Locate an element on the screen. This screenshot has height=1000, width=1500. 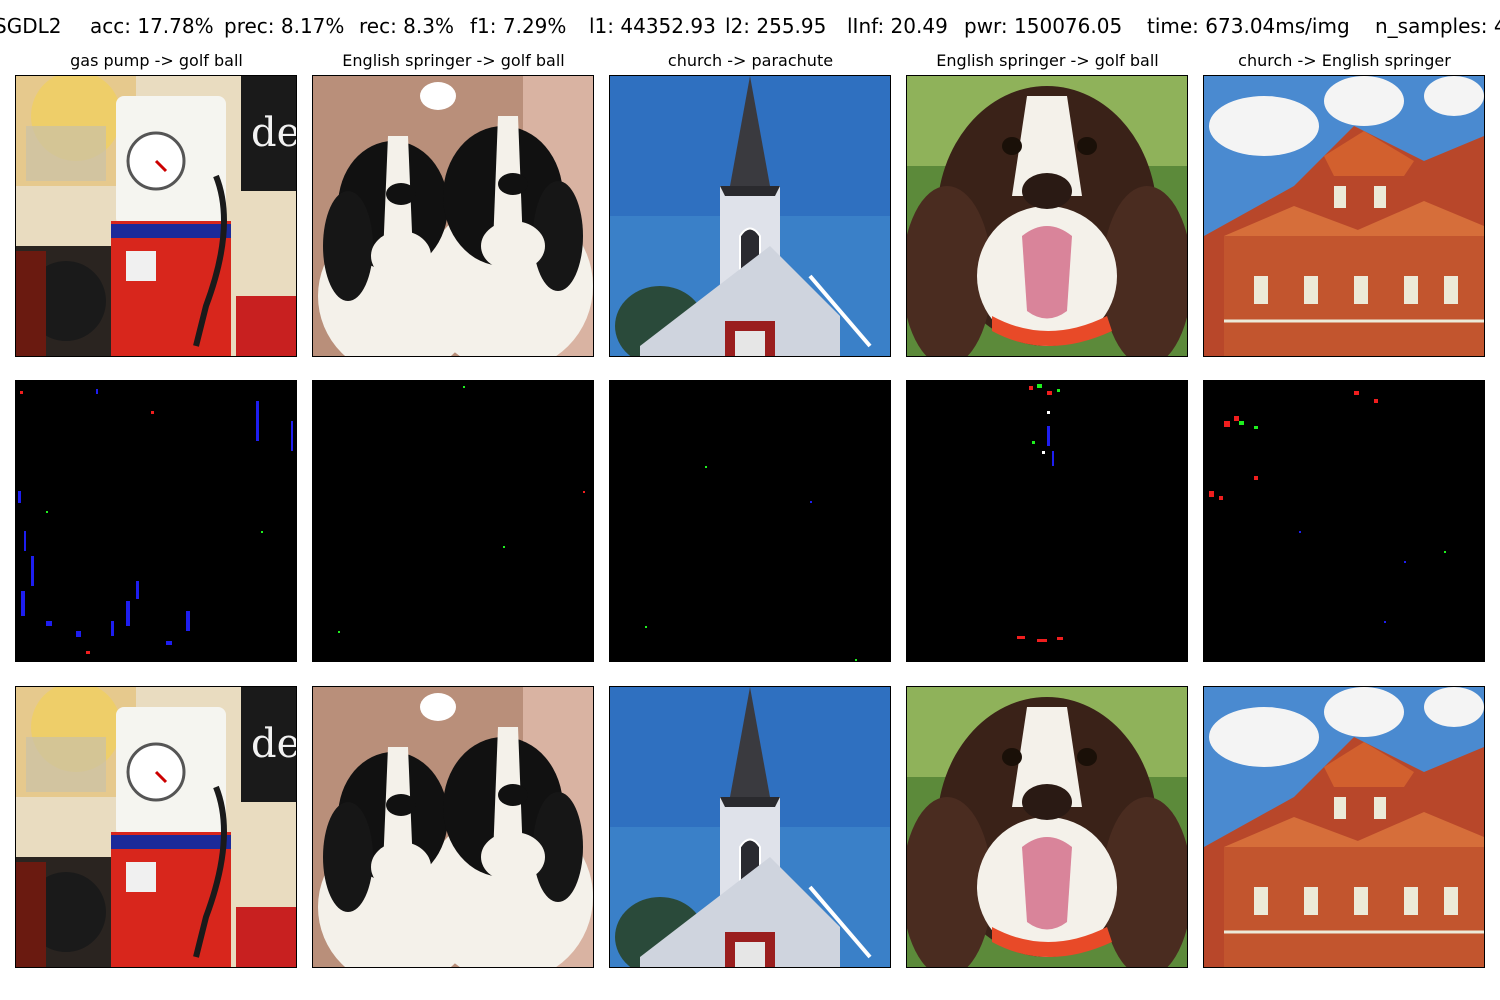
f1-stat: f1: 7.29% is located at coordinates (518, 26).